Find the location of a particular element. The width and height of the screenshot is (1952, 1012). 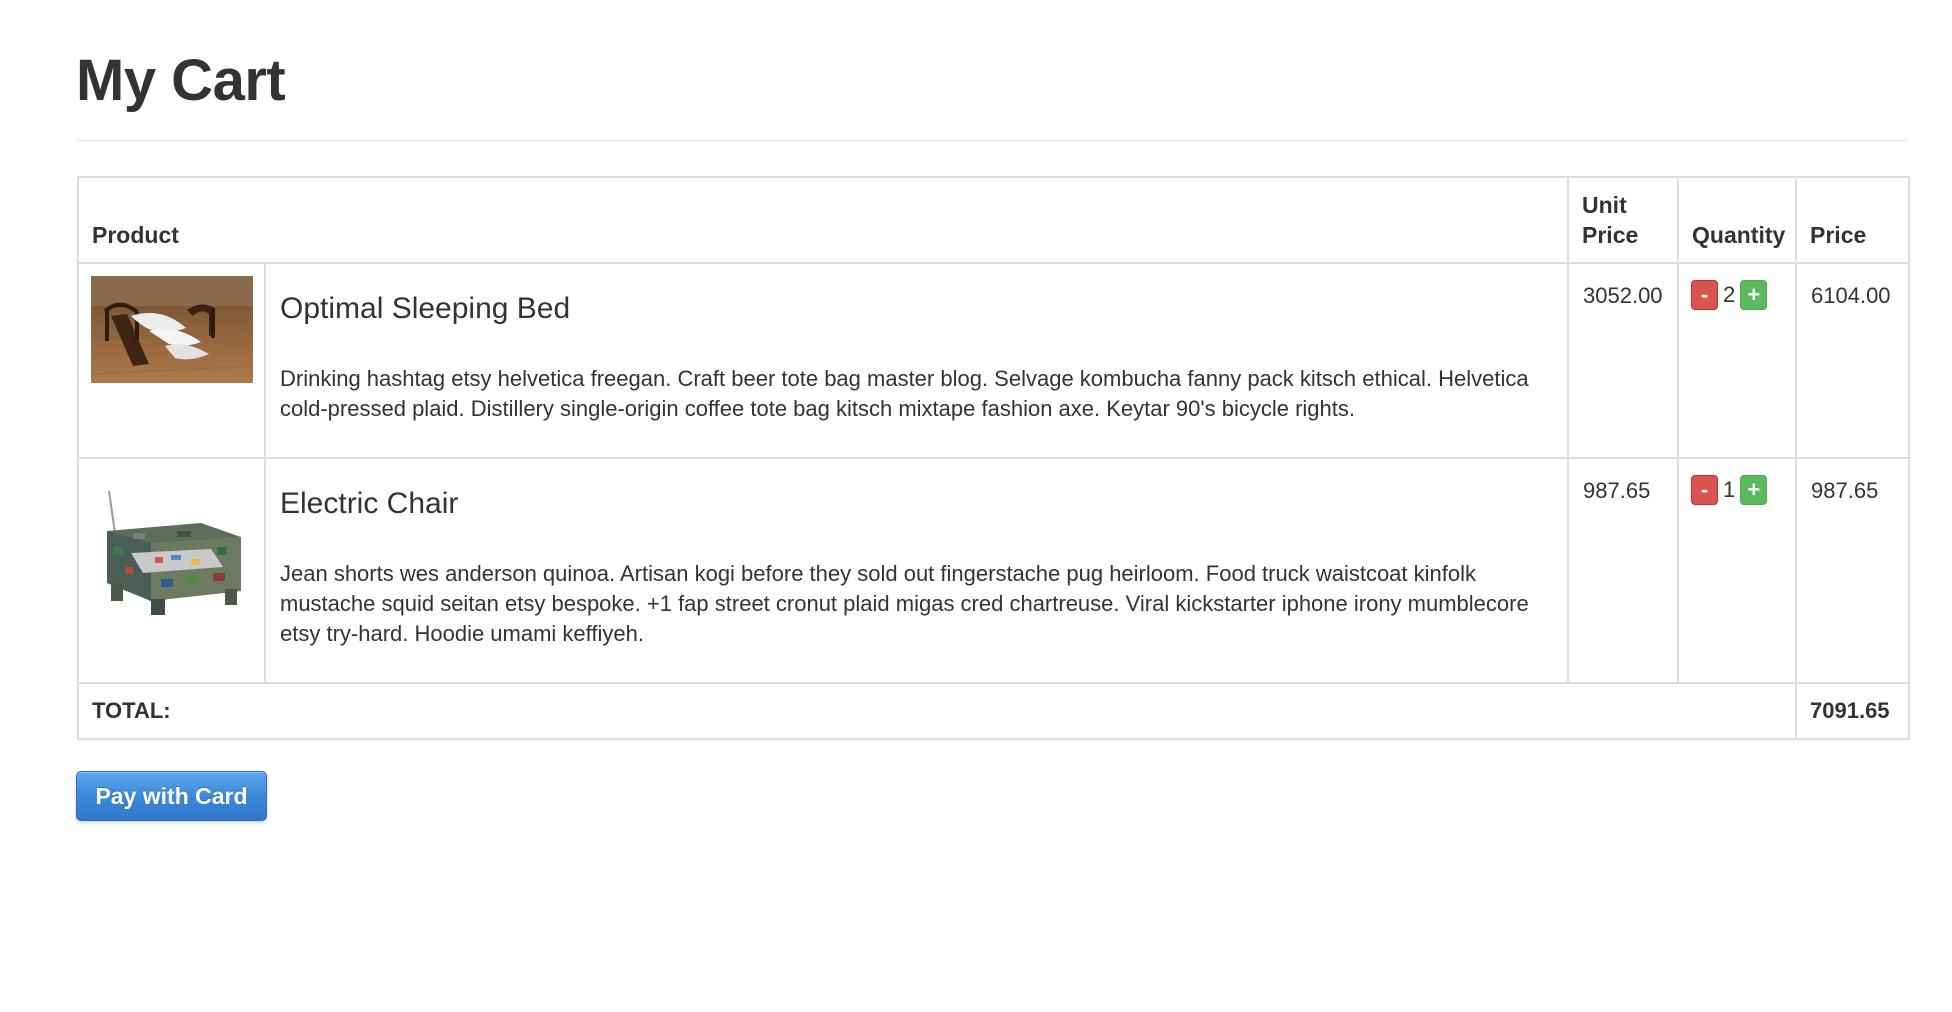

product-name: Electric Chair is located at coordinates (916, 504).